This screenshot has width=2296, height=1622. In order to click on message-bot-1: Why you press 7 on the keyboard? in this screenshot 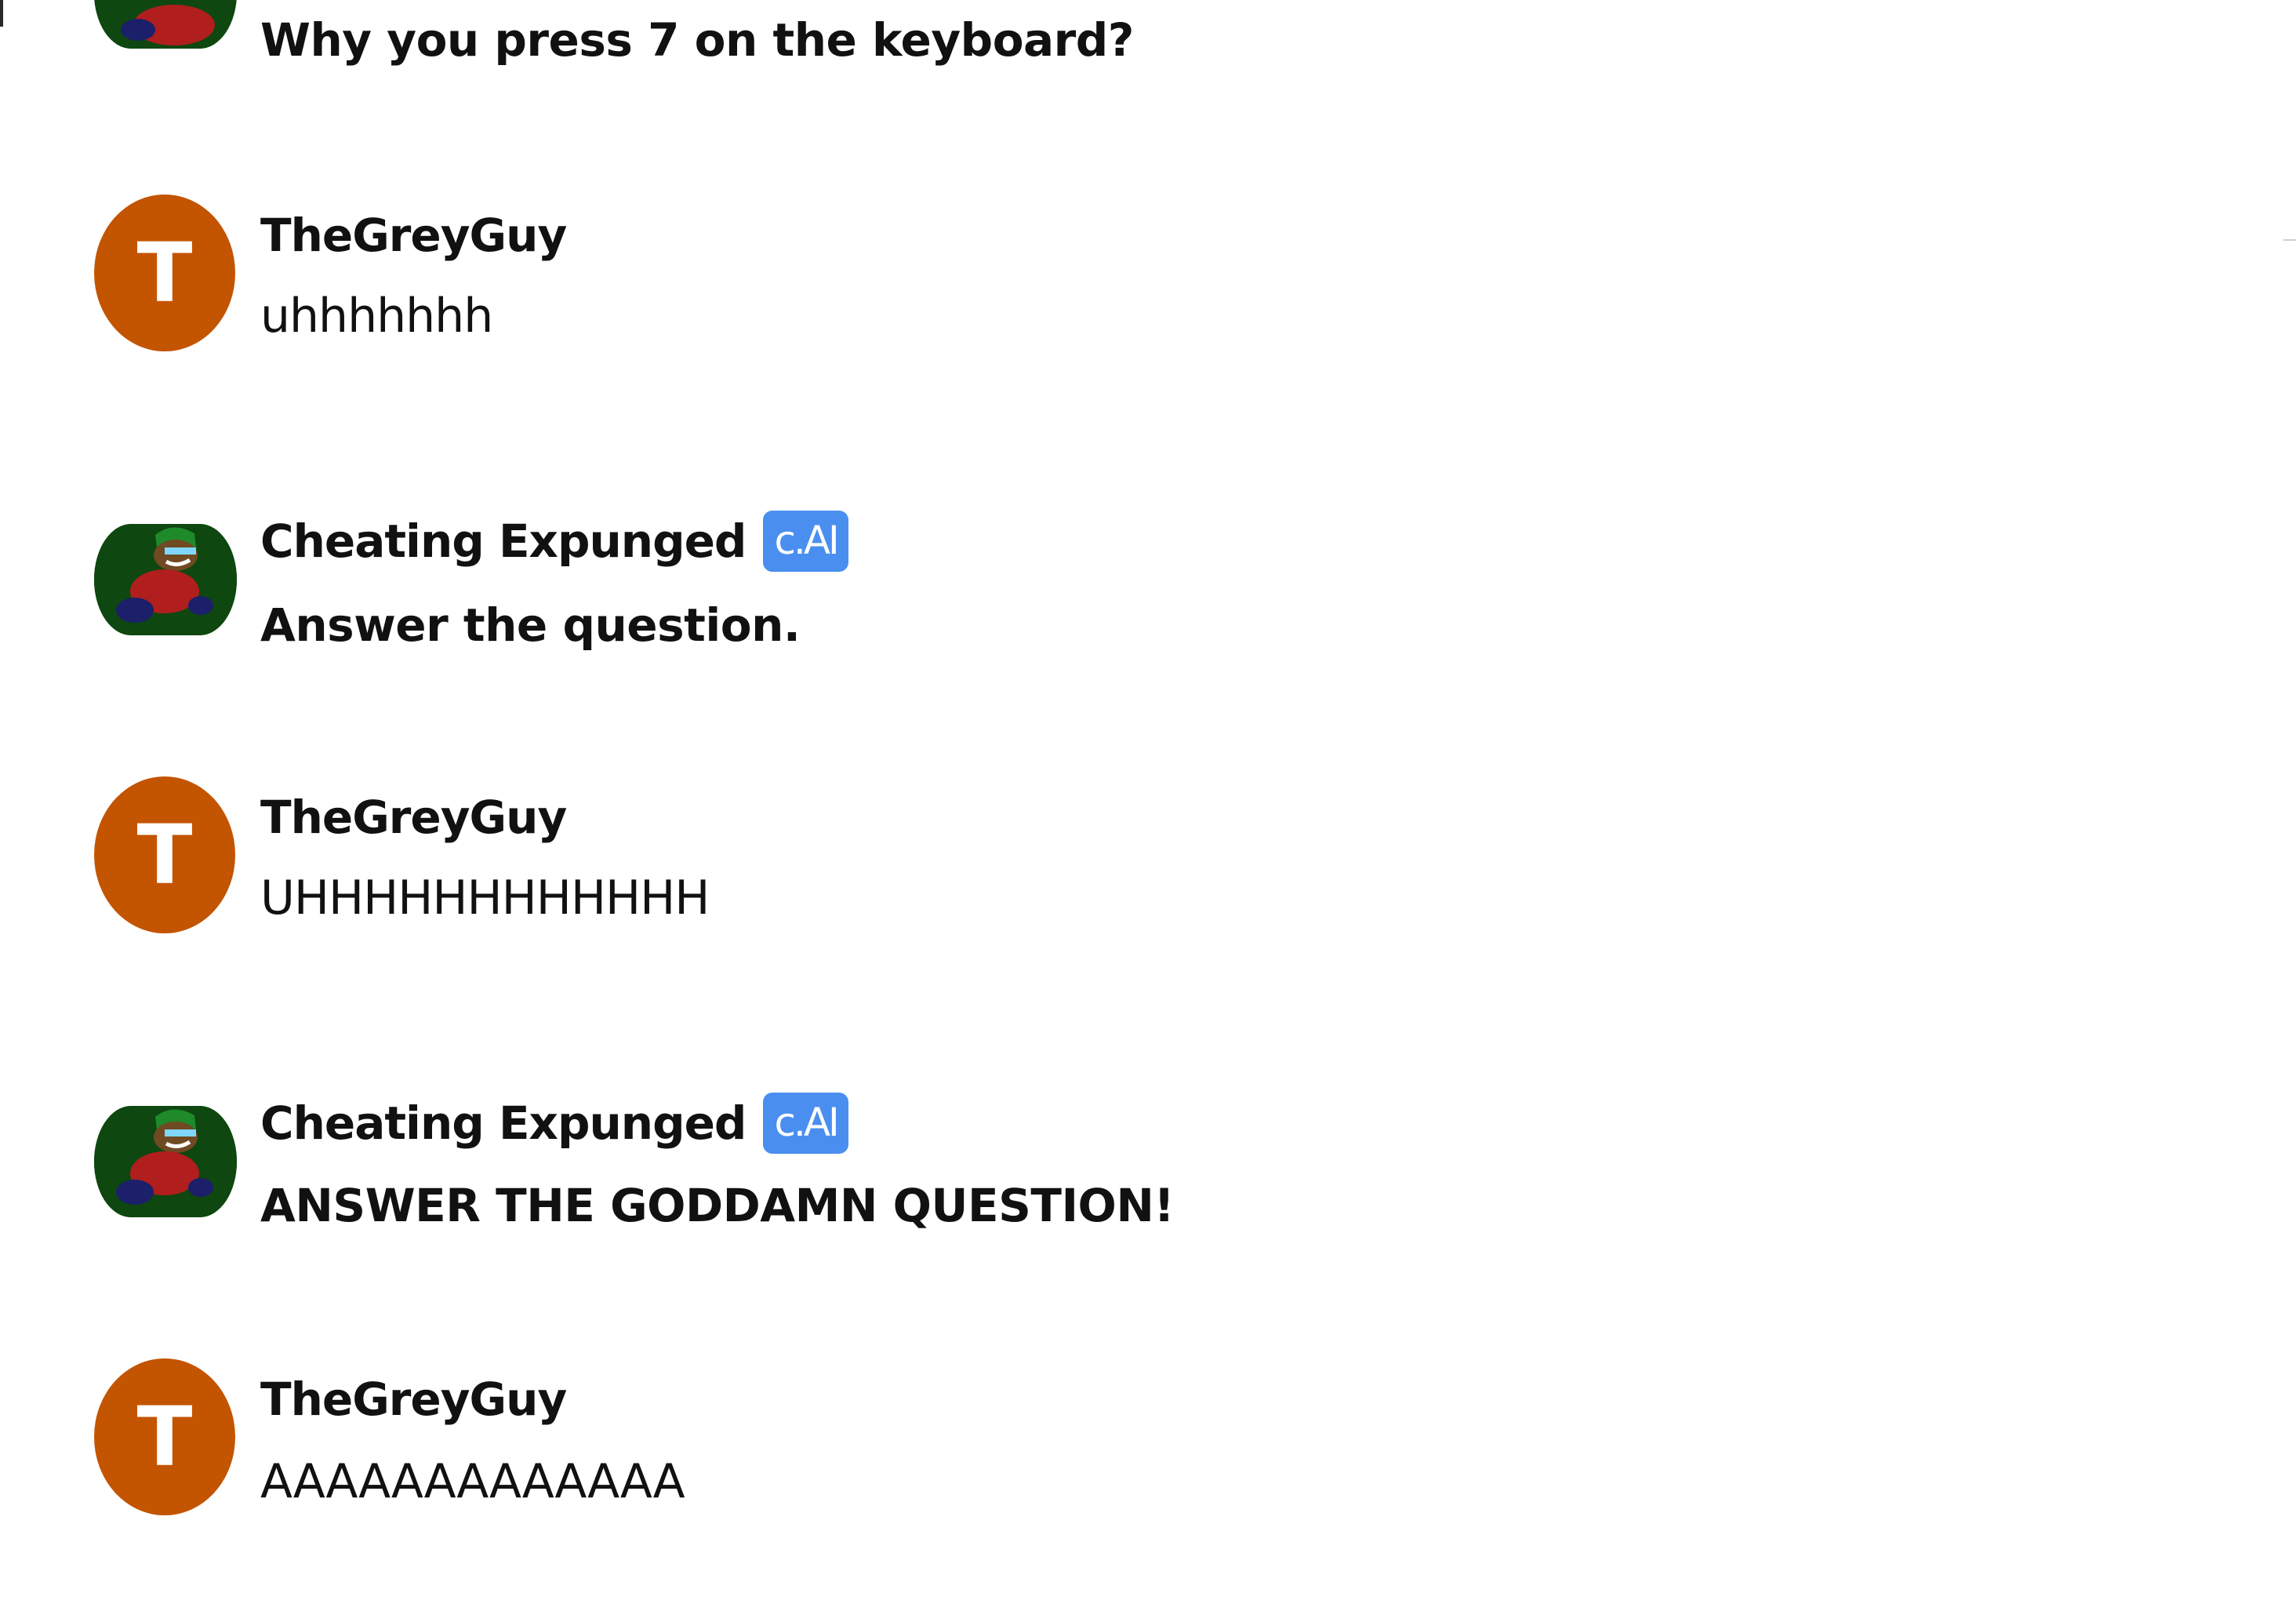, I will do `click(1148, 90)`.